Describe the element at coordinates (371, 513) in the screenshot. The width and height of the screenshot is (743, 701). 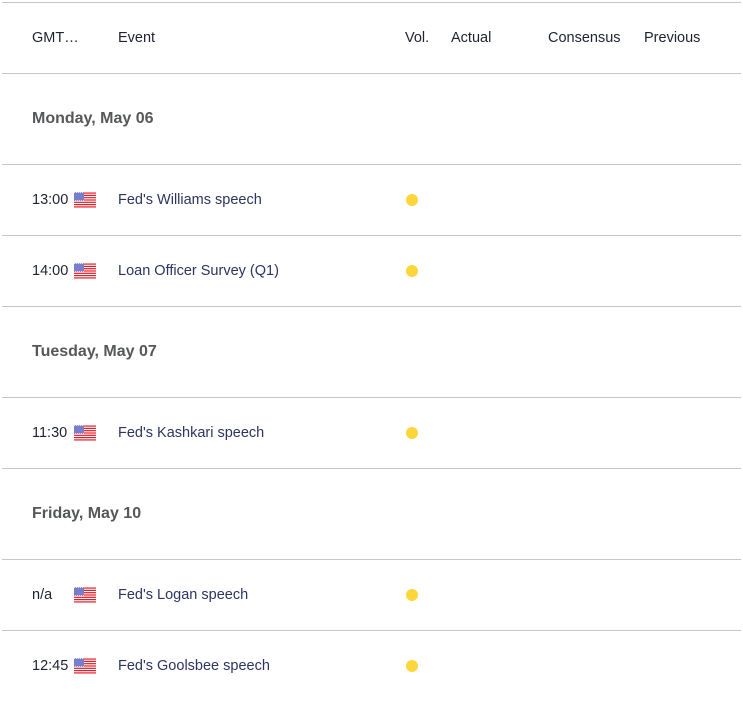
I see `day-header-row: Friday, May 10` at that location.